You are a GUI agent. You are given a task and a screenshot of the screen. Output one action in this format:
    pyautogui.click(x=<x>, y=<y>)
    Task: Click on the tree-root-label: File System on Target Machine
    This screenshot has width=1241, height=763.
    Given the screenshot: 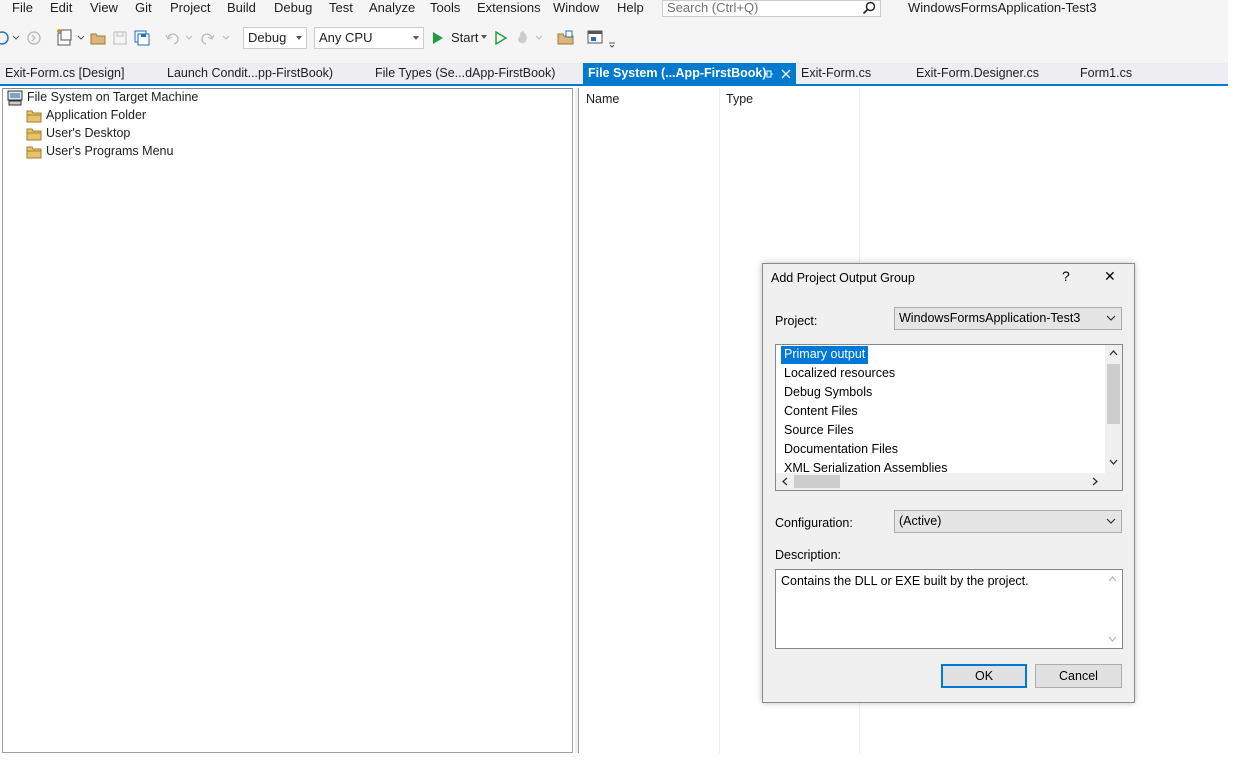 What is the action you would take?
    pyautogui.click(x=113, y=97)
    